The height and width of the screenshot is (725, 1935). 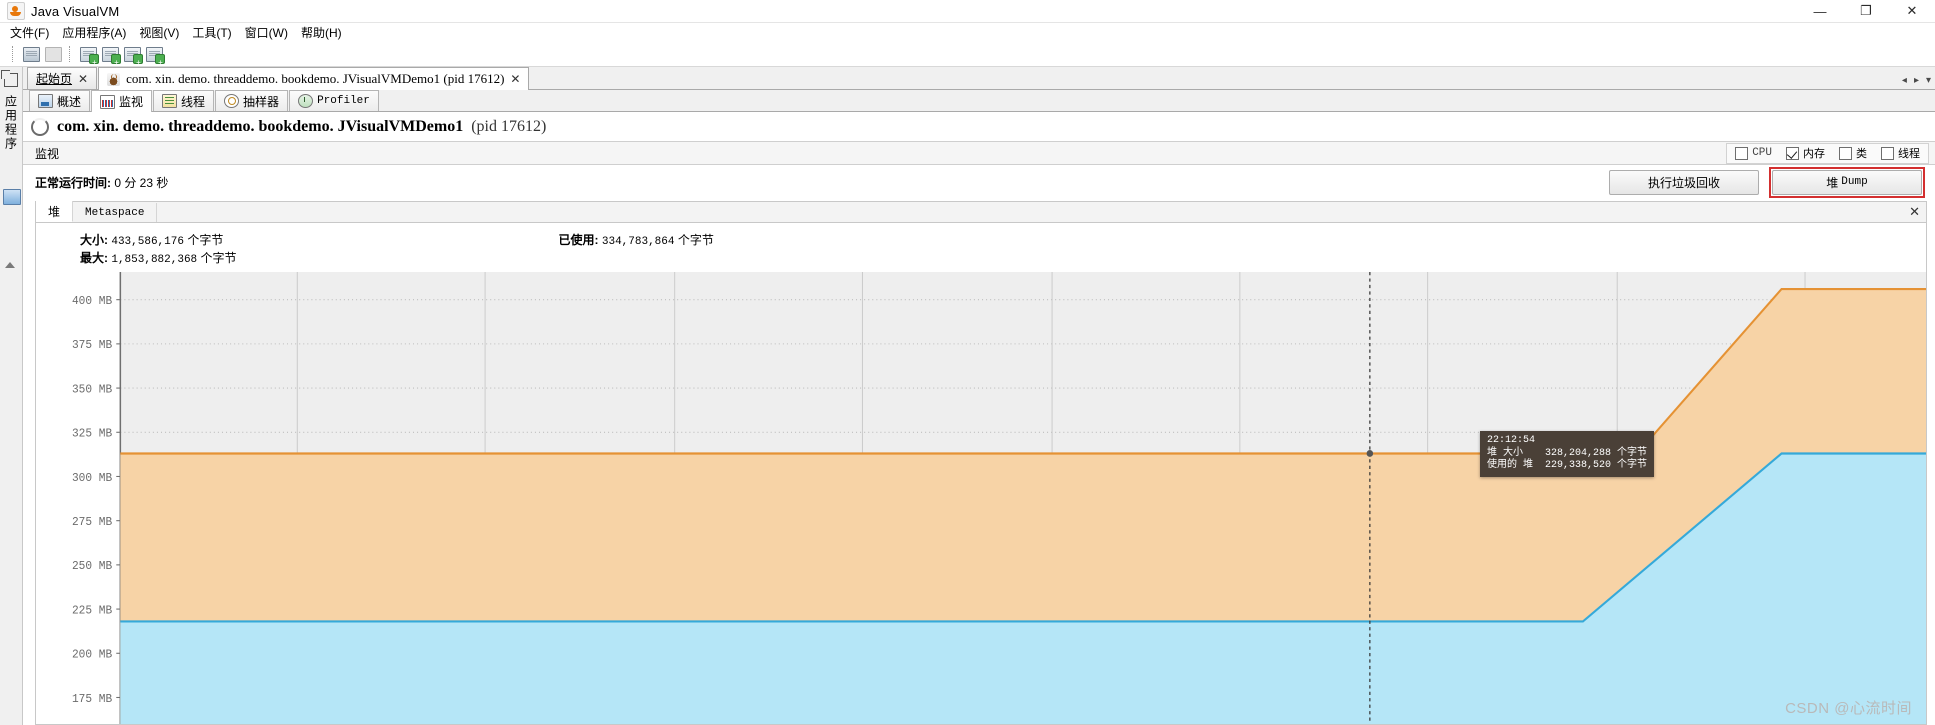 What do you see at coordinates (73, 182) in the screenshot?
I see `uptime-label: 正常运行时间:` at bounding box center [73, 182].